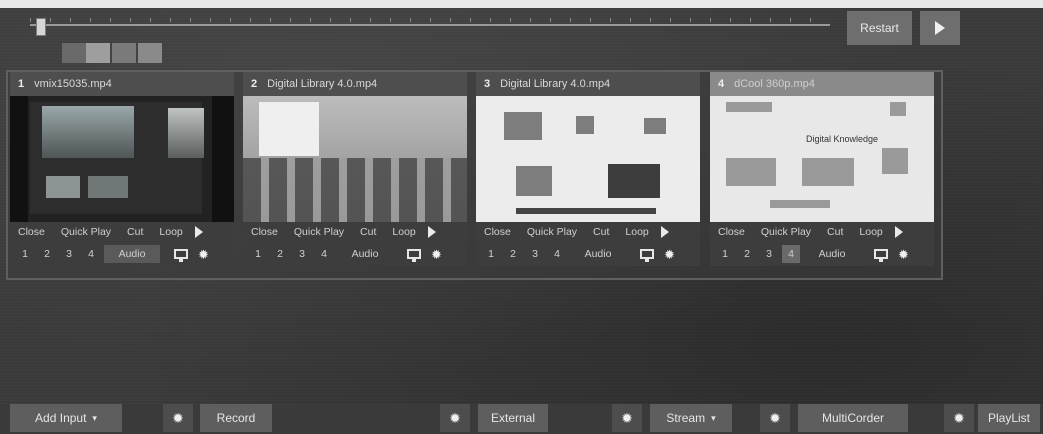  What do you see at coordinates (822, 84) in the screenshot?
I see `input-header: 4 dCool 360p.mp4` at bounding box center [822, 84].